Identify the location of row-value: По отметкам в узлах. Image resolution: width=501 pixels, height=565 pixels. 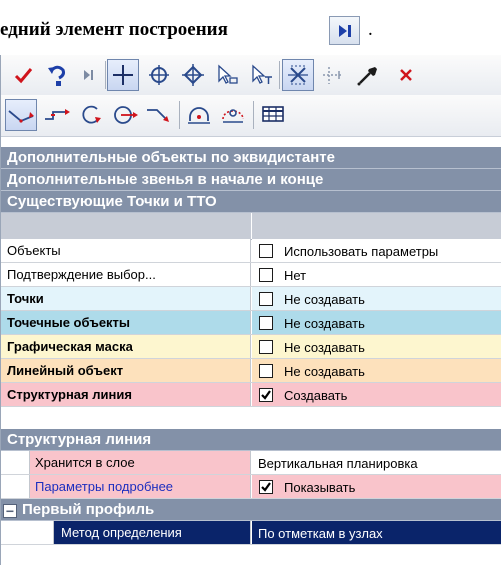
(376, 532).